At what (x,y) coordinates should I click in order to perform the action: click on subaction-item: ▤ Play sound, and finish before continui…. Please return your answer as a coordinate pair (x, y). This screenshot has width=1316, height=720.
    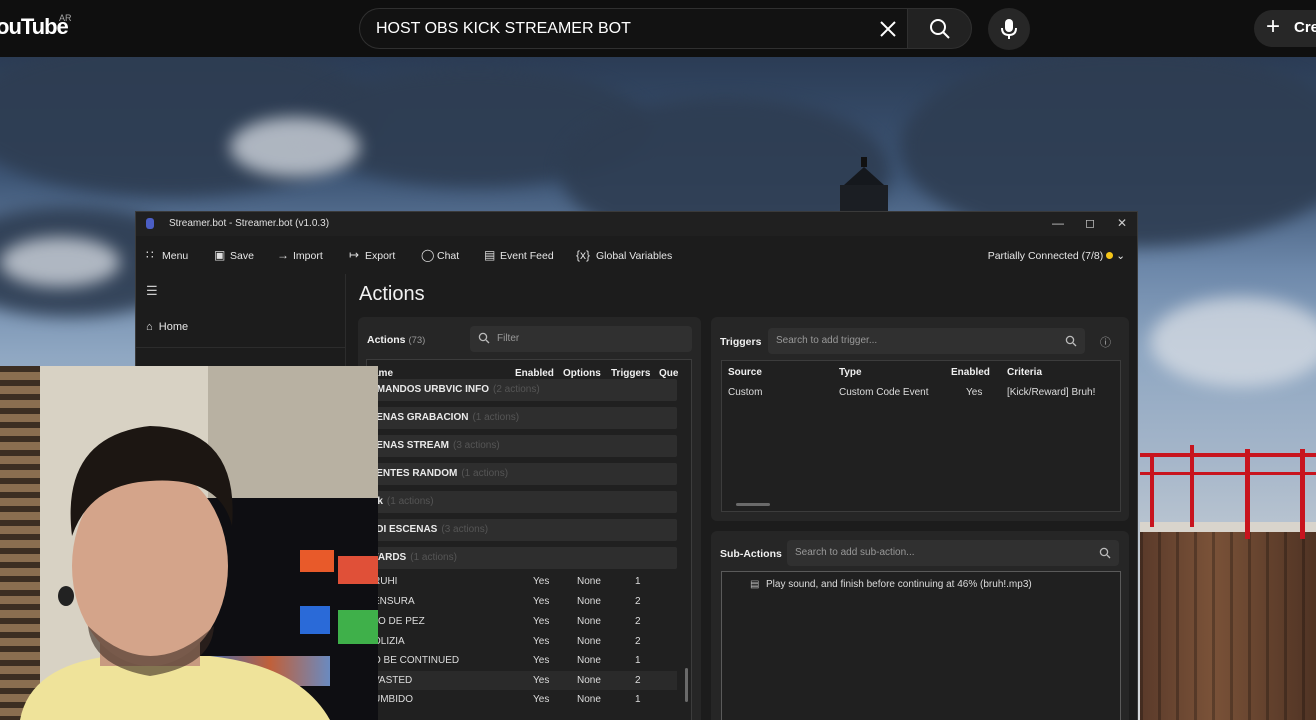
    Looking at the image, I should click on (927, 584).